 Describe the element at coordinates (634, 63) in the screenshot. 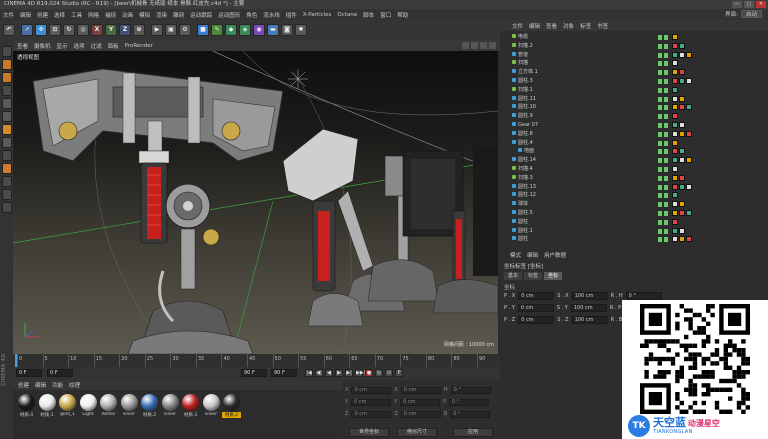

I see `object-row: 扫描` at that location.